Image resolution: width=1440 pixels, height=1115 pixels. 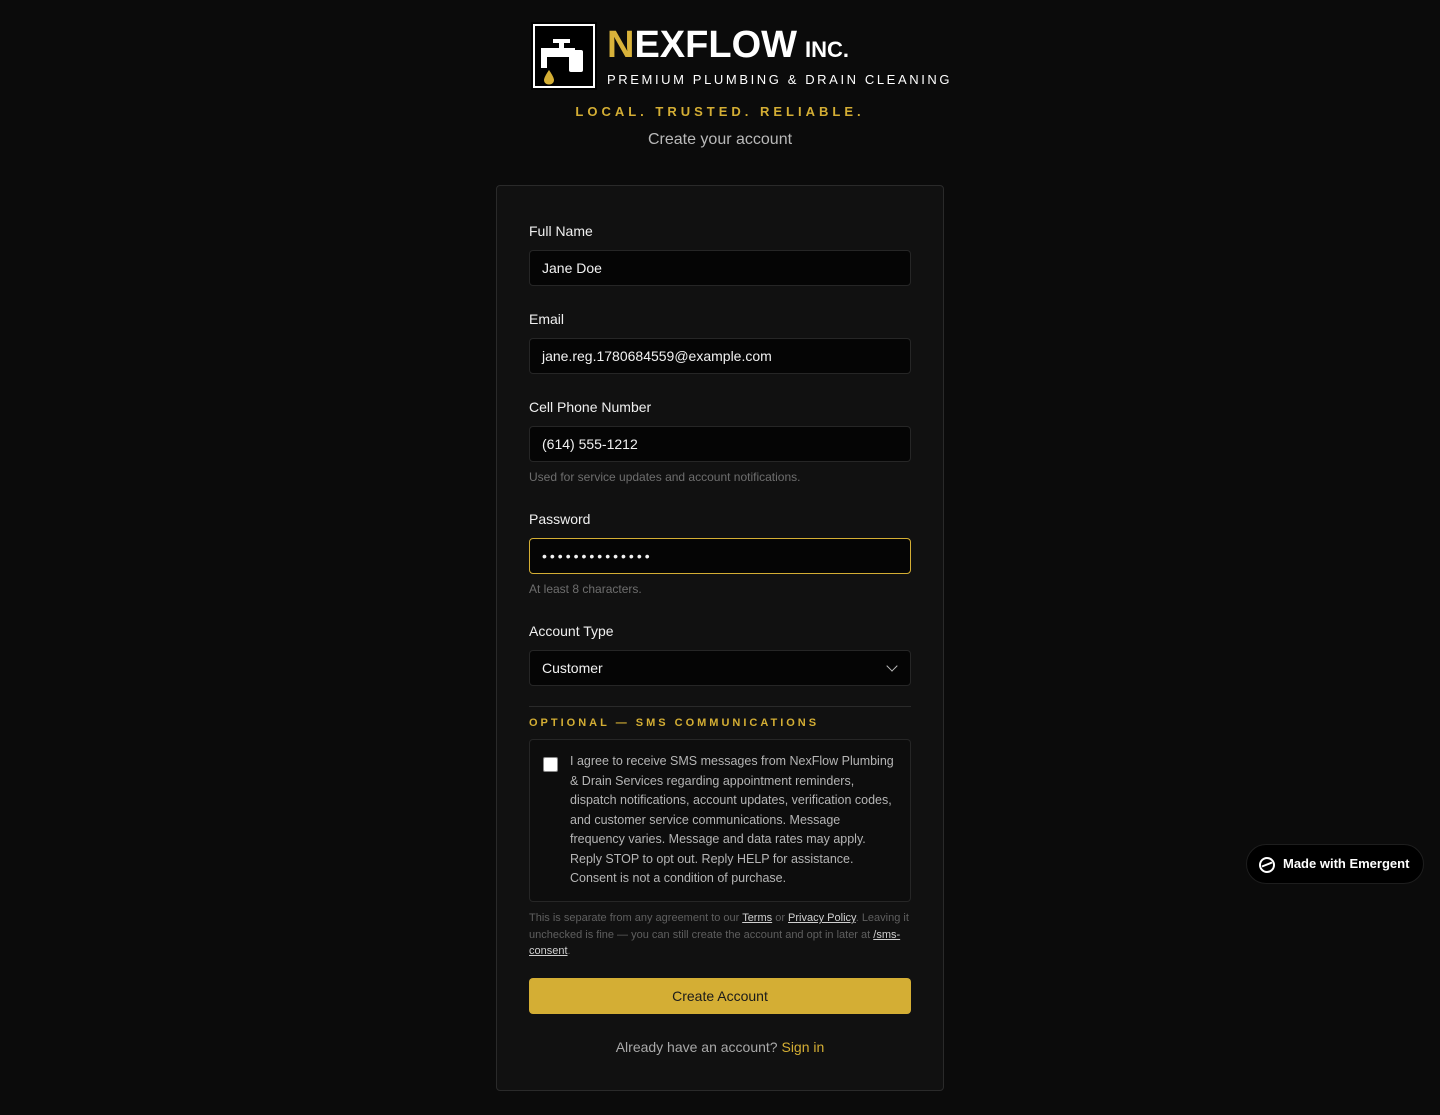 I want to click on email-label: Email, so click(x=547, y=319).